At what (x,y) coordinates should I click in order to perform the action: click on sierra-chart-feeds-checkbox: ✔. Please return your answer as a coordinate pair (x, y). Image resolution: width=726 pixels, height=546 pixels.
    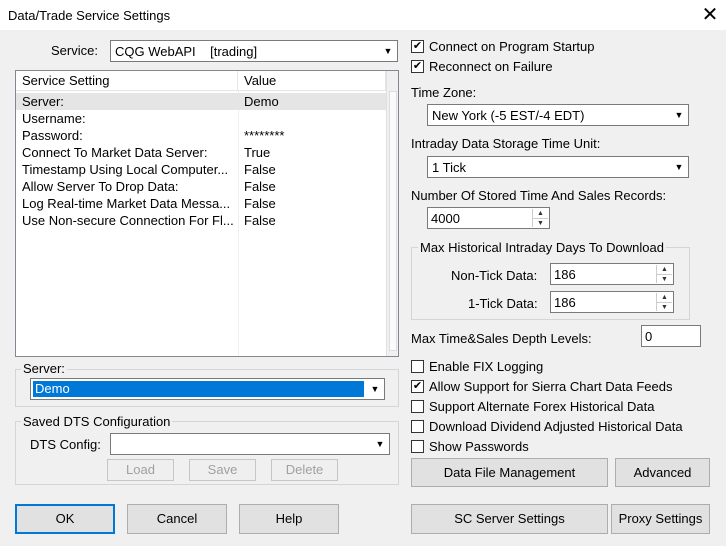
    Looking at the image, I should click on (417, 386).